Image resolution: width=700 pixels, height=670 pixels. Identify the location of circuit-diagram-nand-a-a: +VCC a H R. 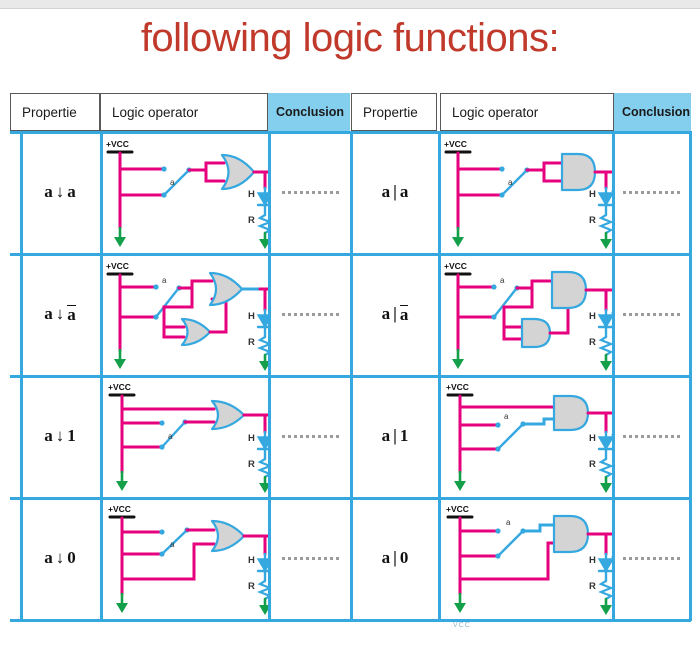
(528, 194).